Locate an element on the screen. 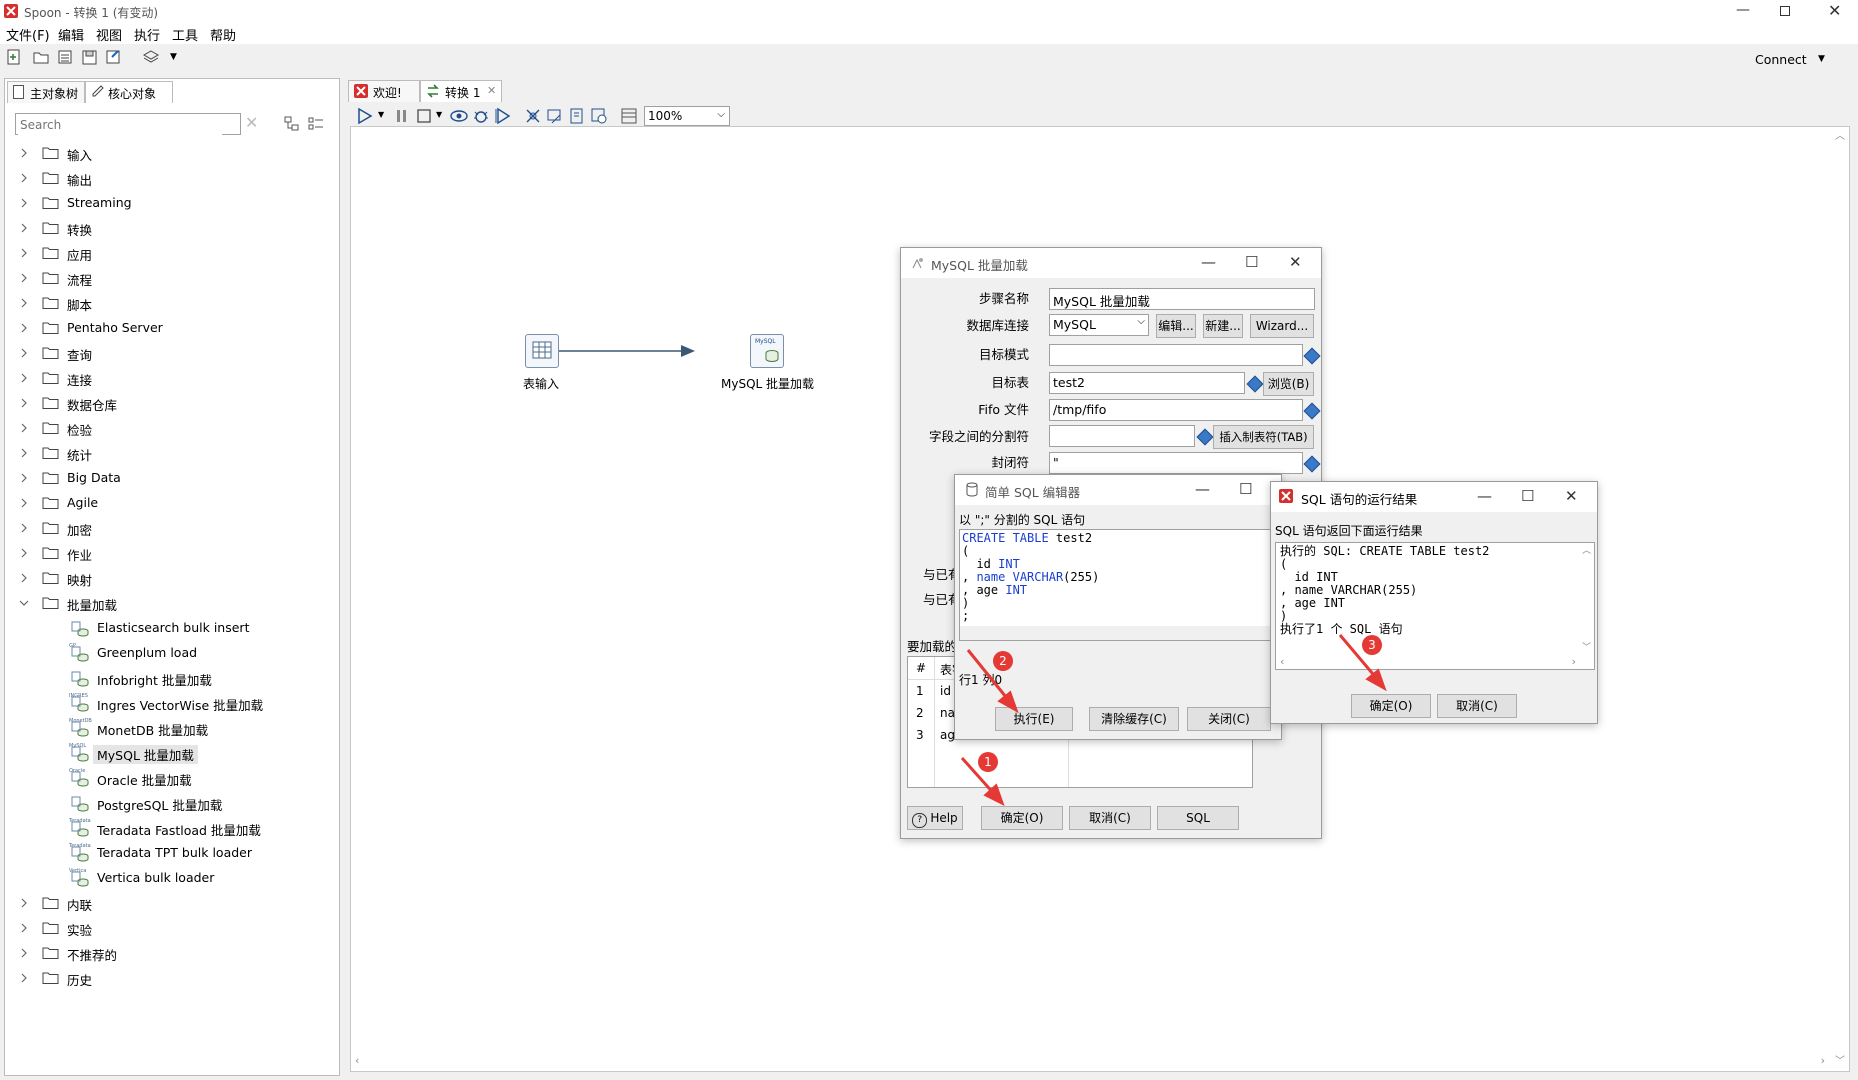 This screenshot has height=1080, width=1858. tree-step-item: Vertica Vertica bulk loader is located at coordinates (170, 878).